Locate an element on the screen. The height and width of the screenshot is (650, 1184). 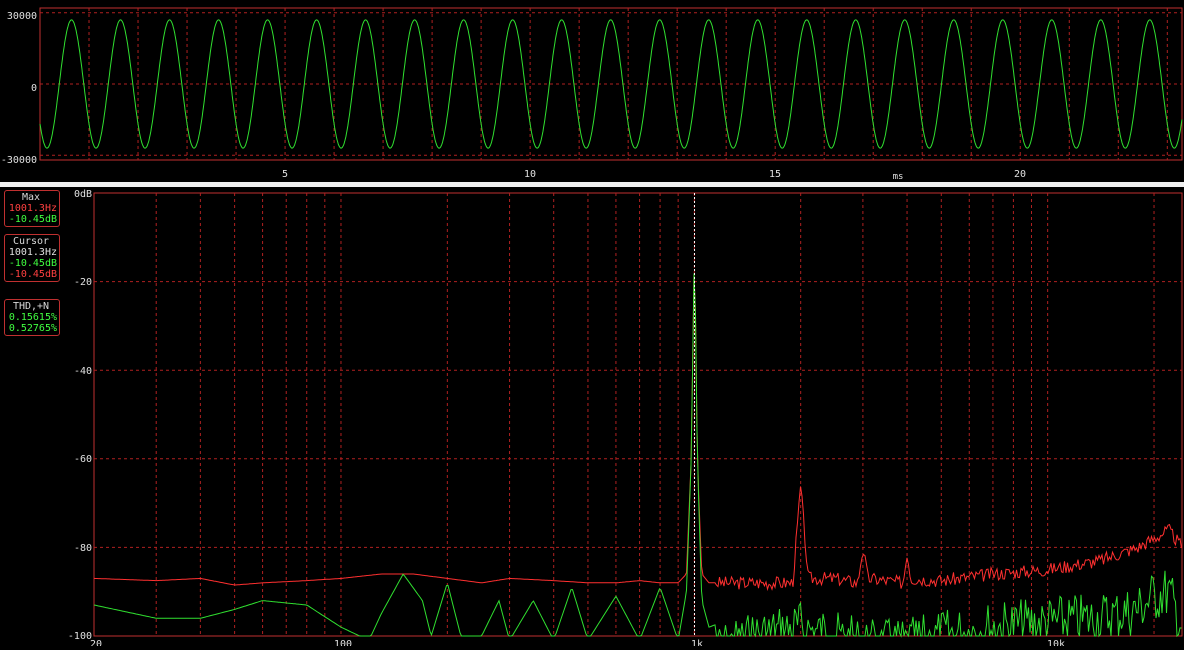
spec-y-tick-20: -20 is located at coordinates (83, 282).